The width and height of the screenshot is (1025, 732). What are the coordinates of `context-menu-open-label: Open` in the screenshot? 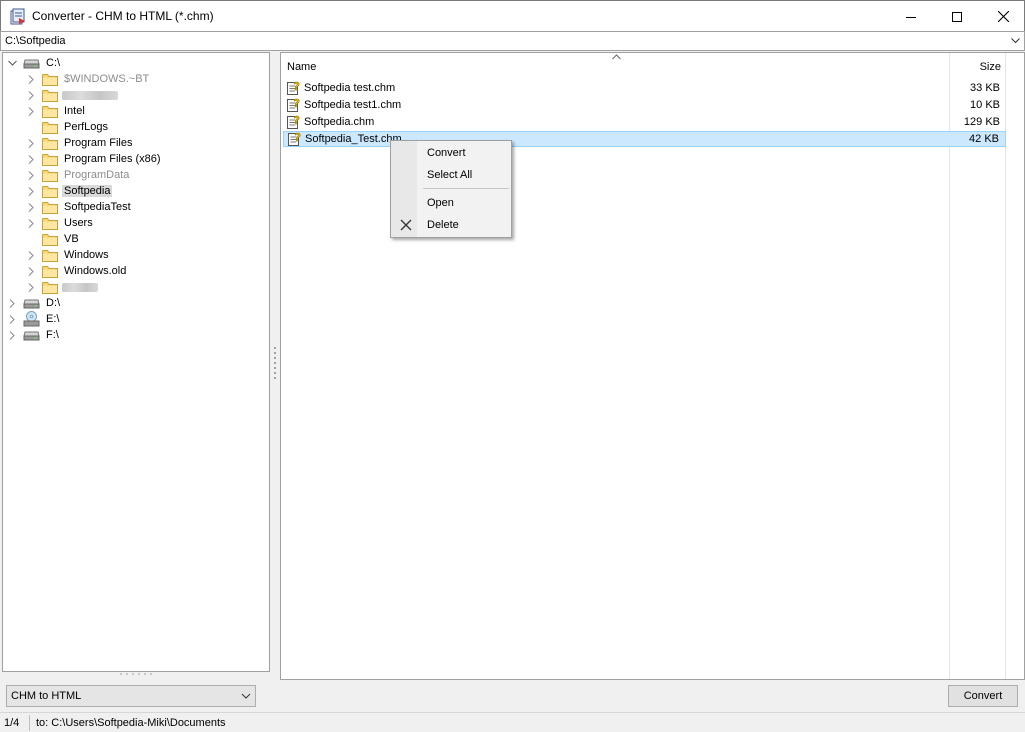 It's located at (440, 203).